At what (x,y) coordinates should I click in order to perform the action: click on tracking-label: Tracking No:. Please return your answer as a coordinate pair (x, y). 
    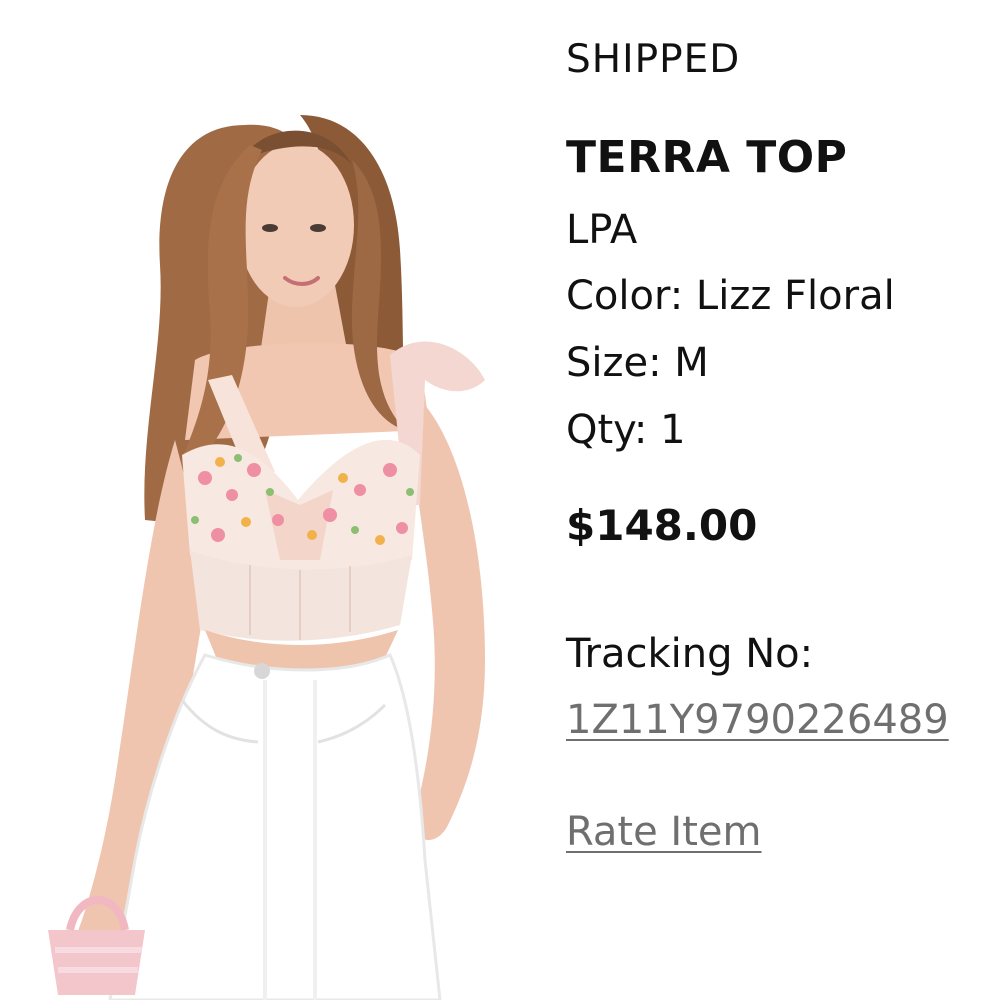
    Looking at the image, I should click on (690, 654).